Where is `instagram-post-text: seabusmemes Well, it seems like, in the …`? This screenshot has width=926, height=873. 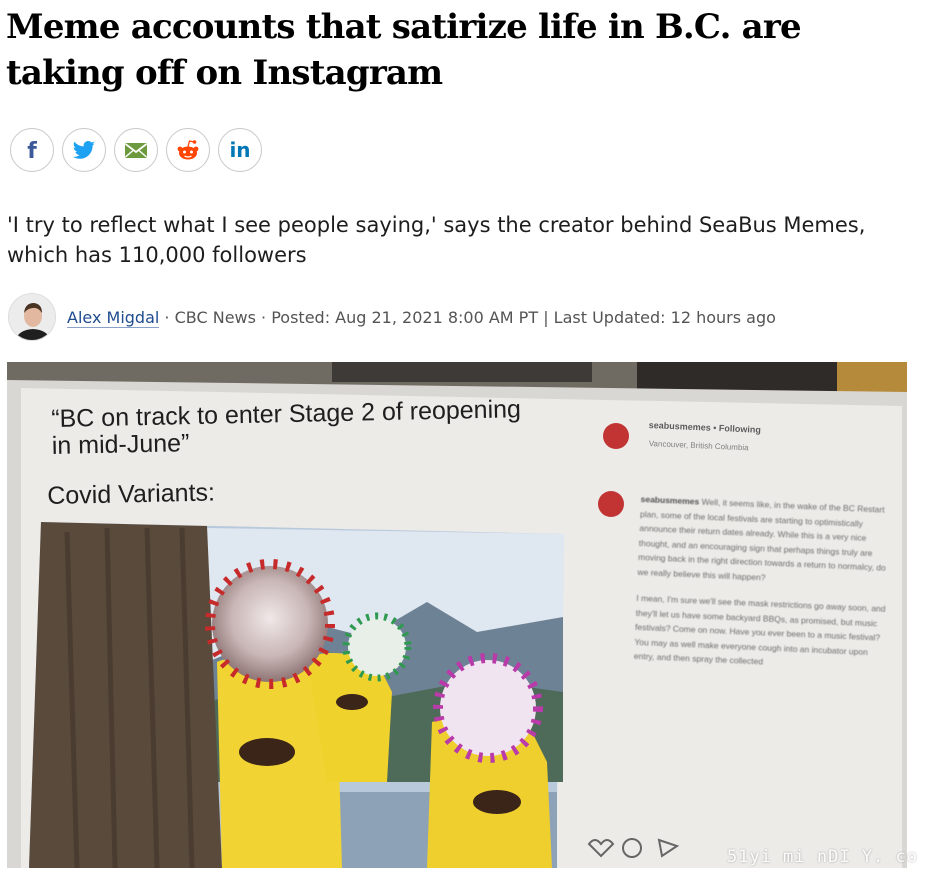 instagram-post-text: seabusmemes Well, it seems like, in the … is located at coordinates (760, 580).